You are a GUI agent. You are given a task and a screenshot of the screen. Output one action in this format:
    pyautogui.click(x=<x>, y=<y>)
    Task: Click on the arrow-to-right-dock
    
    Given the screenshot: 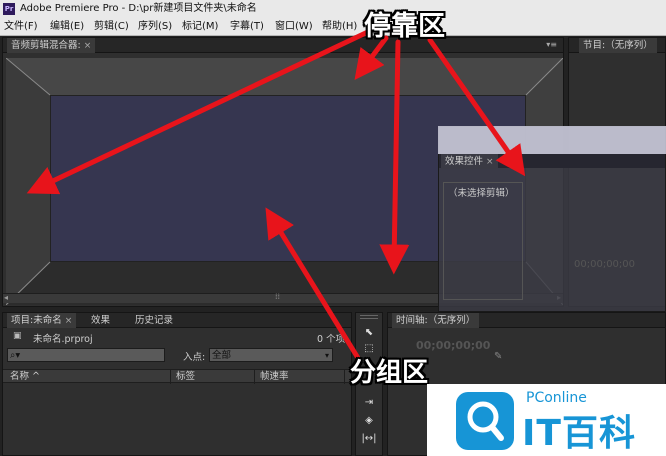 What is the action you would take?
    pyautogui.click(x=476, y=107)
    